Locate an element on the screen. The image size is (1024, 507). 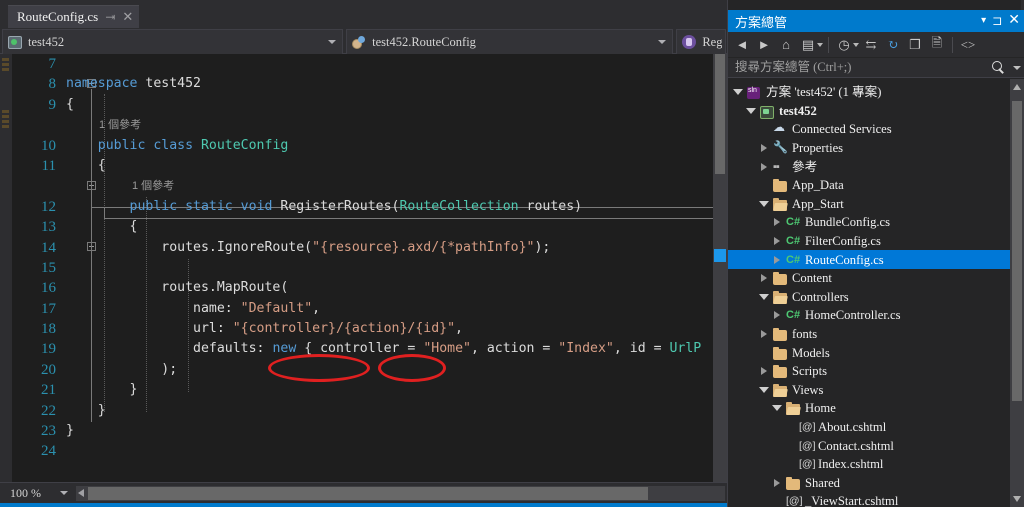
tree-item-label: Index.cshtml is located at coordinates (851, 464).